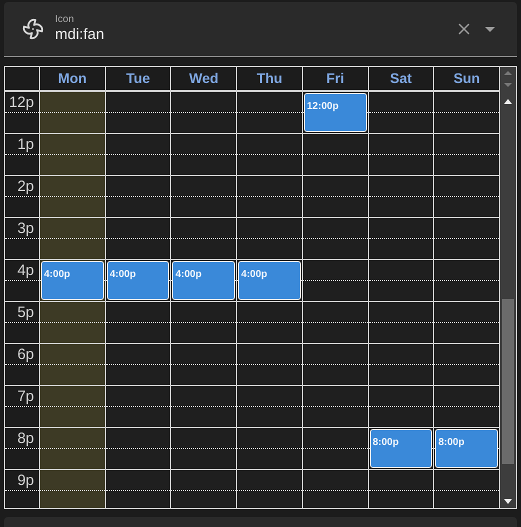  Describe the element at coordinates (204, 78) in the screenshot. I see `day-header: Wed` at that location.